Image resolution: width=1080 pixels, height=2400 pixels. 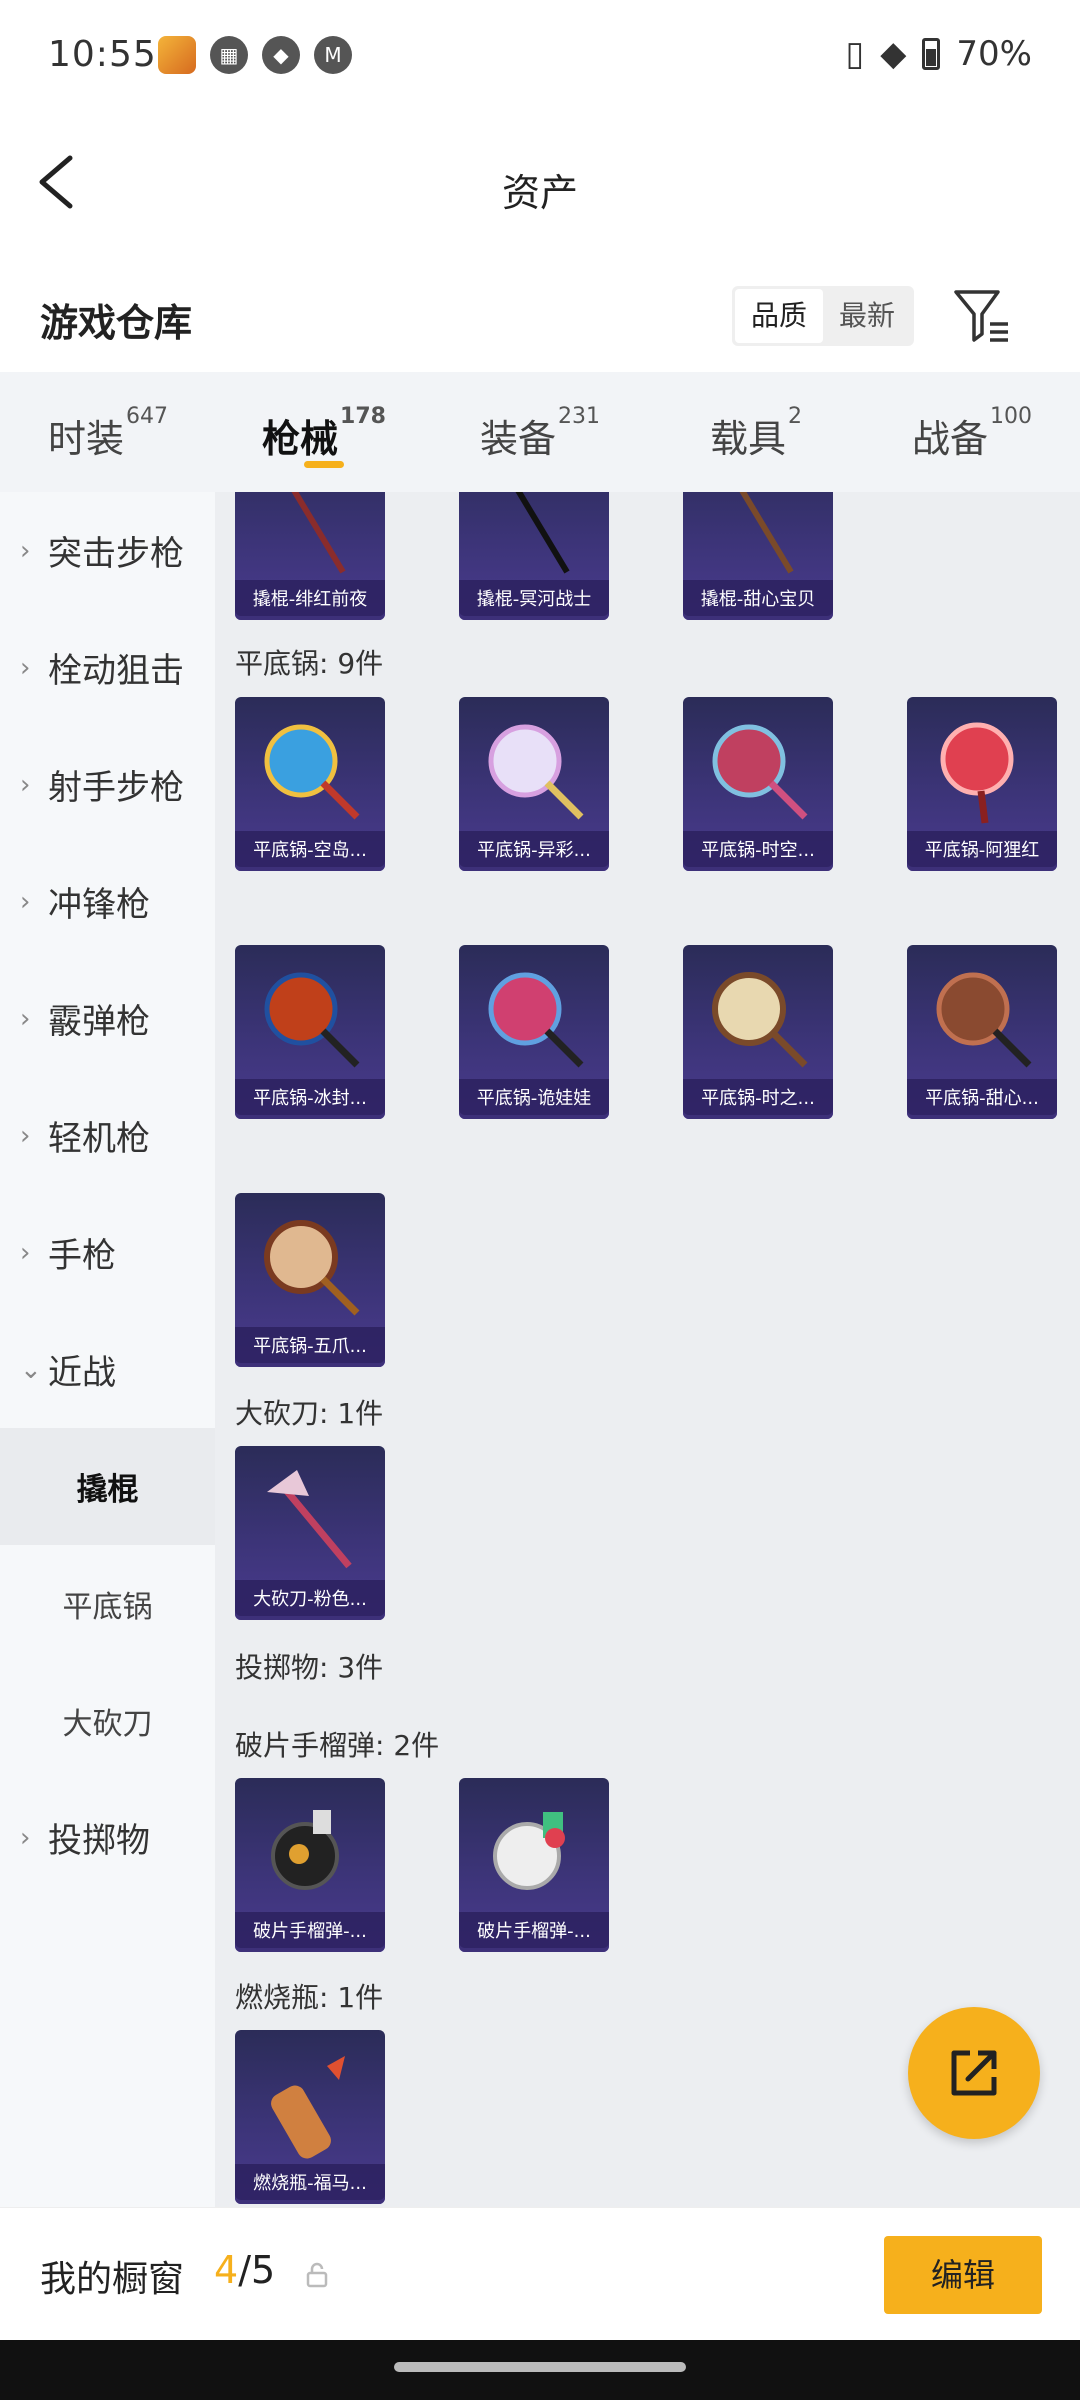 I want to click on item-card: 平底锅-诡娃娃, so click(x=534, y=1032).